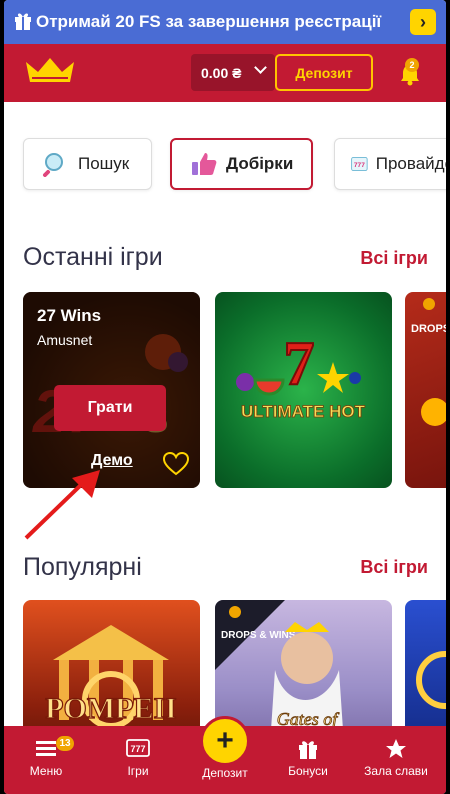 Image resolution: width=450 pixels, height=794 pixels. I want to click on providers-chip: 777 Провайдери, so click(390, 164).